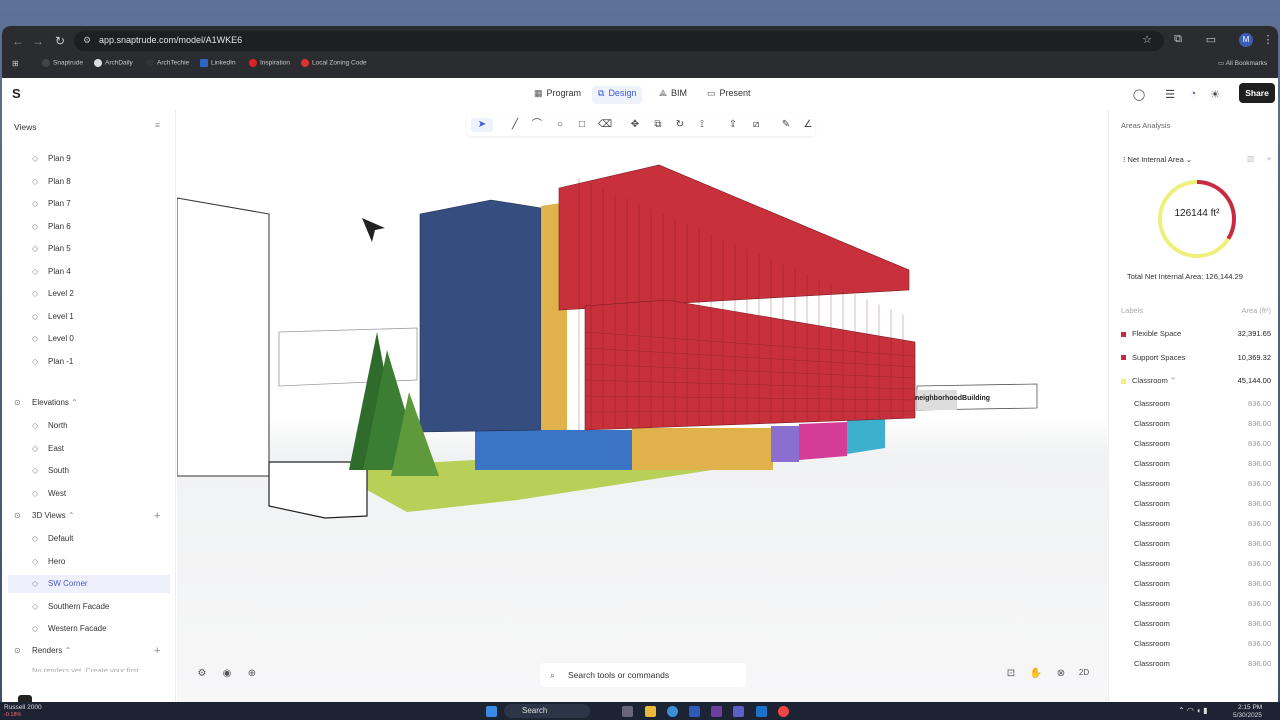 Image resolution: width=1280 pixels, height=720 pixels. I want to click on task-view-icon, so click(627, 711).